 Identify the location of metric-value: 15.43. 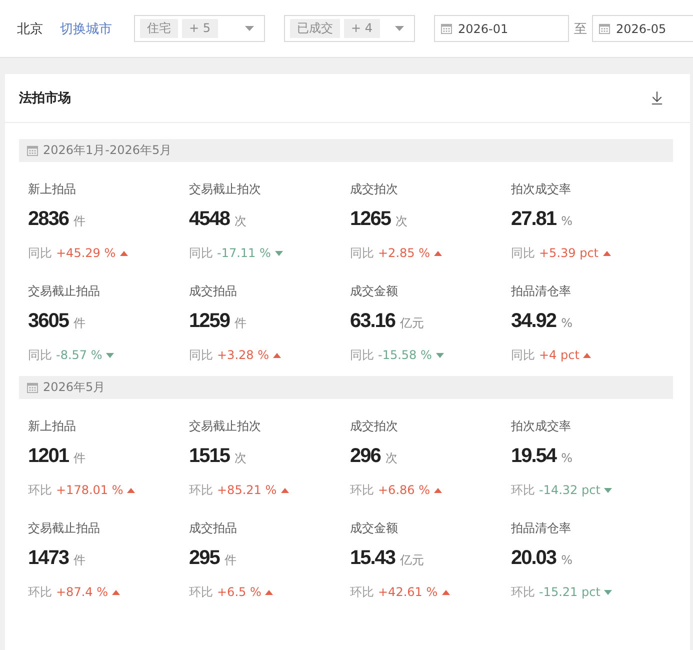
(373, 558).